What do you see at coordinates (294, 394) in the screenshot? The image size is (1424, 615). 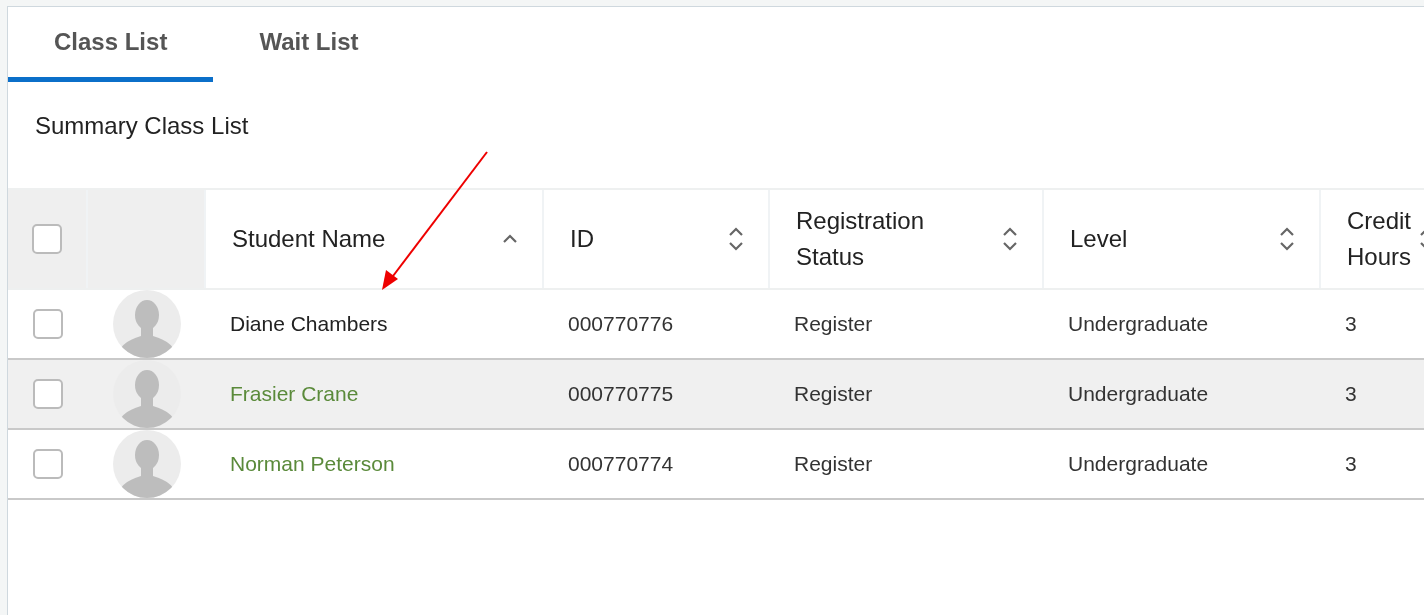 I see `student-name-link: Frasier Crane` at bounding box center [294, 394].